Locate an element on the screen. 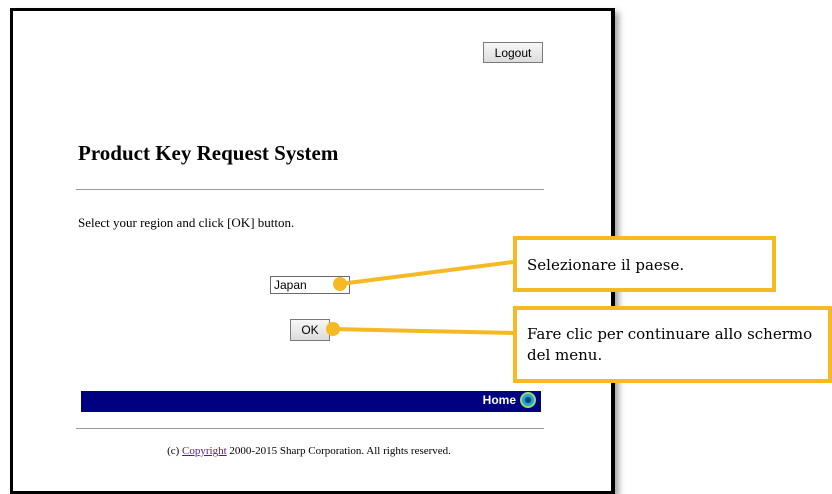 This screenshot has height=494, width=832. copyright-link: Copyright is located at coordinates (204, 451).